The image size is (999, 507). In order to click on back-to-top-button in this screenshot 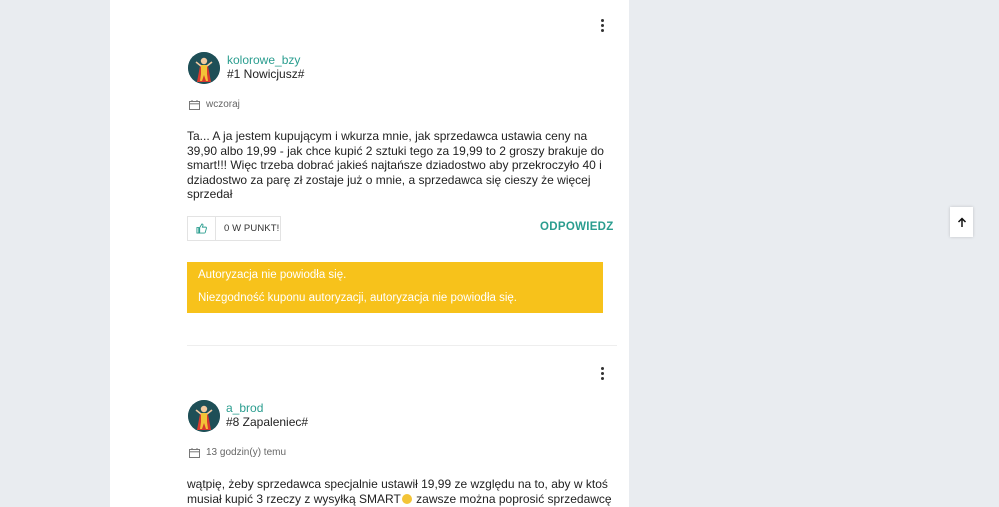, I will do `click(961, 222)`.